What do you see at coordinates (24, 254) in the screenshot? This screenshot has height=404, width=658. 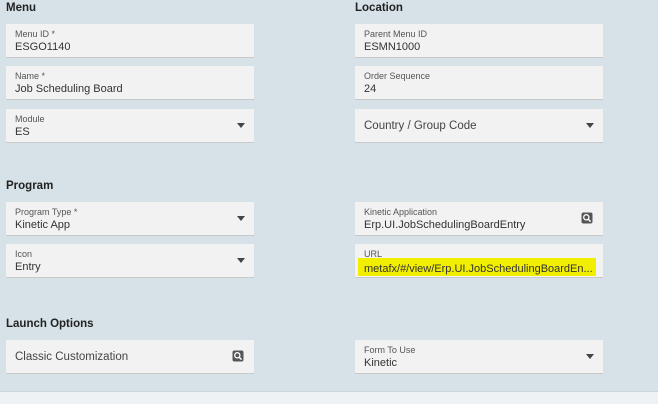 I see `icon-label: Icon` at bounding box center [24, 254].